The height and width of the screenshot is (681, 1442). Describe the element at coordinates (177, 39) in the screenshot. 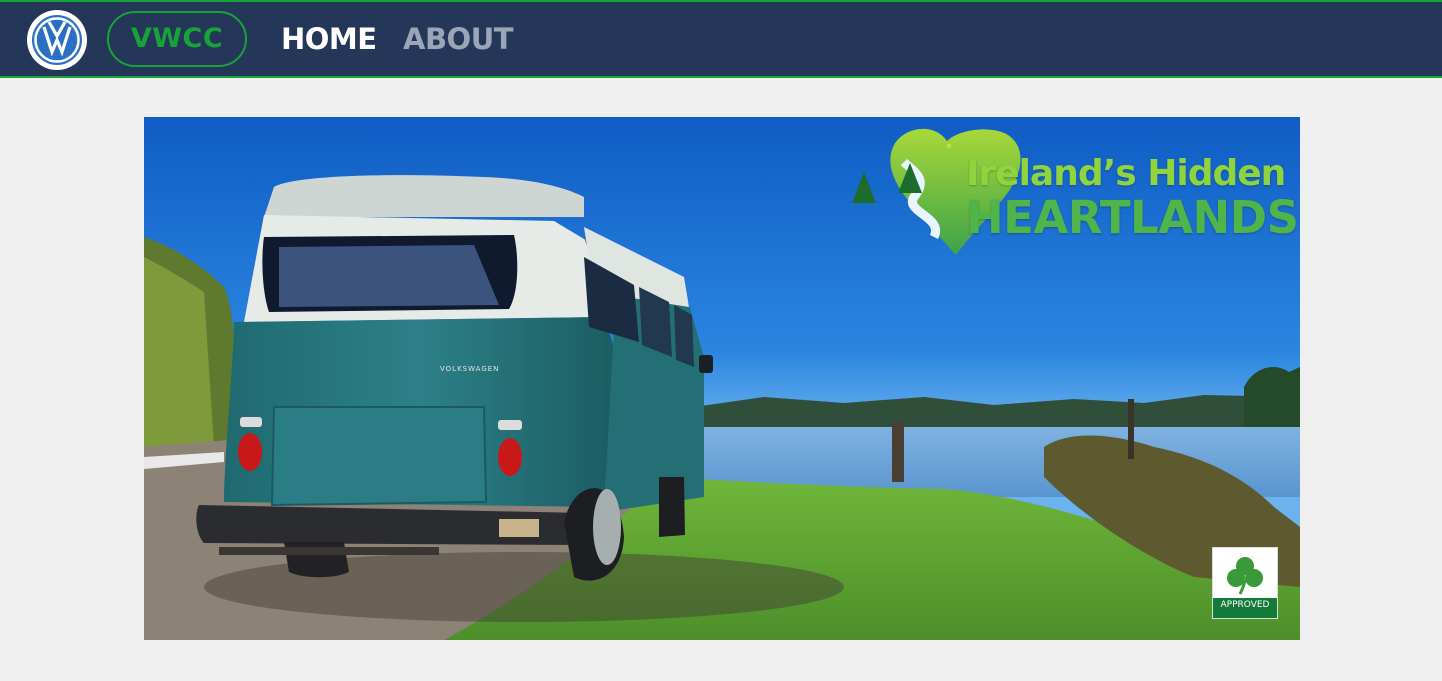

I see `brand-button: VWCC` at that location.